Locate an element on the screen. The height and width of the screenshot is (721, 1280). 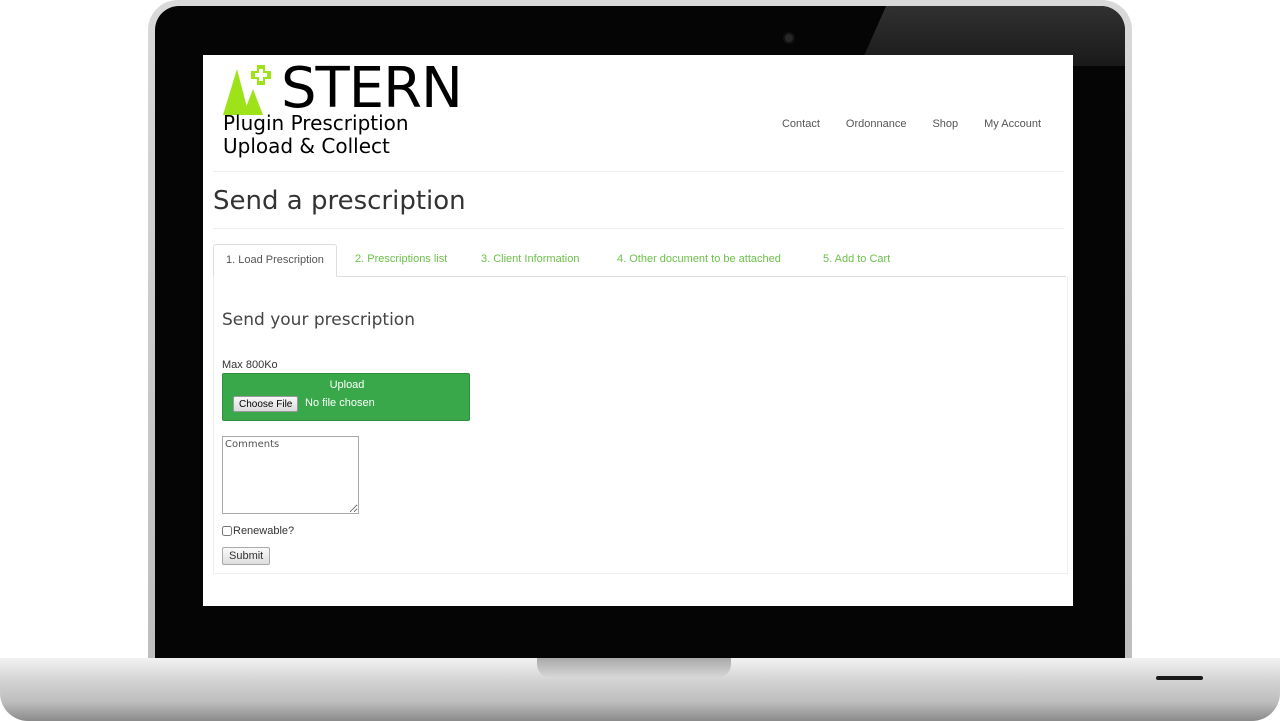
main-nav: Contact Ordonnance Shop My Account is located at coordinates (911, 124).